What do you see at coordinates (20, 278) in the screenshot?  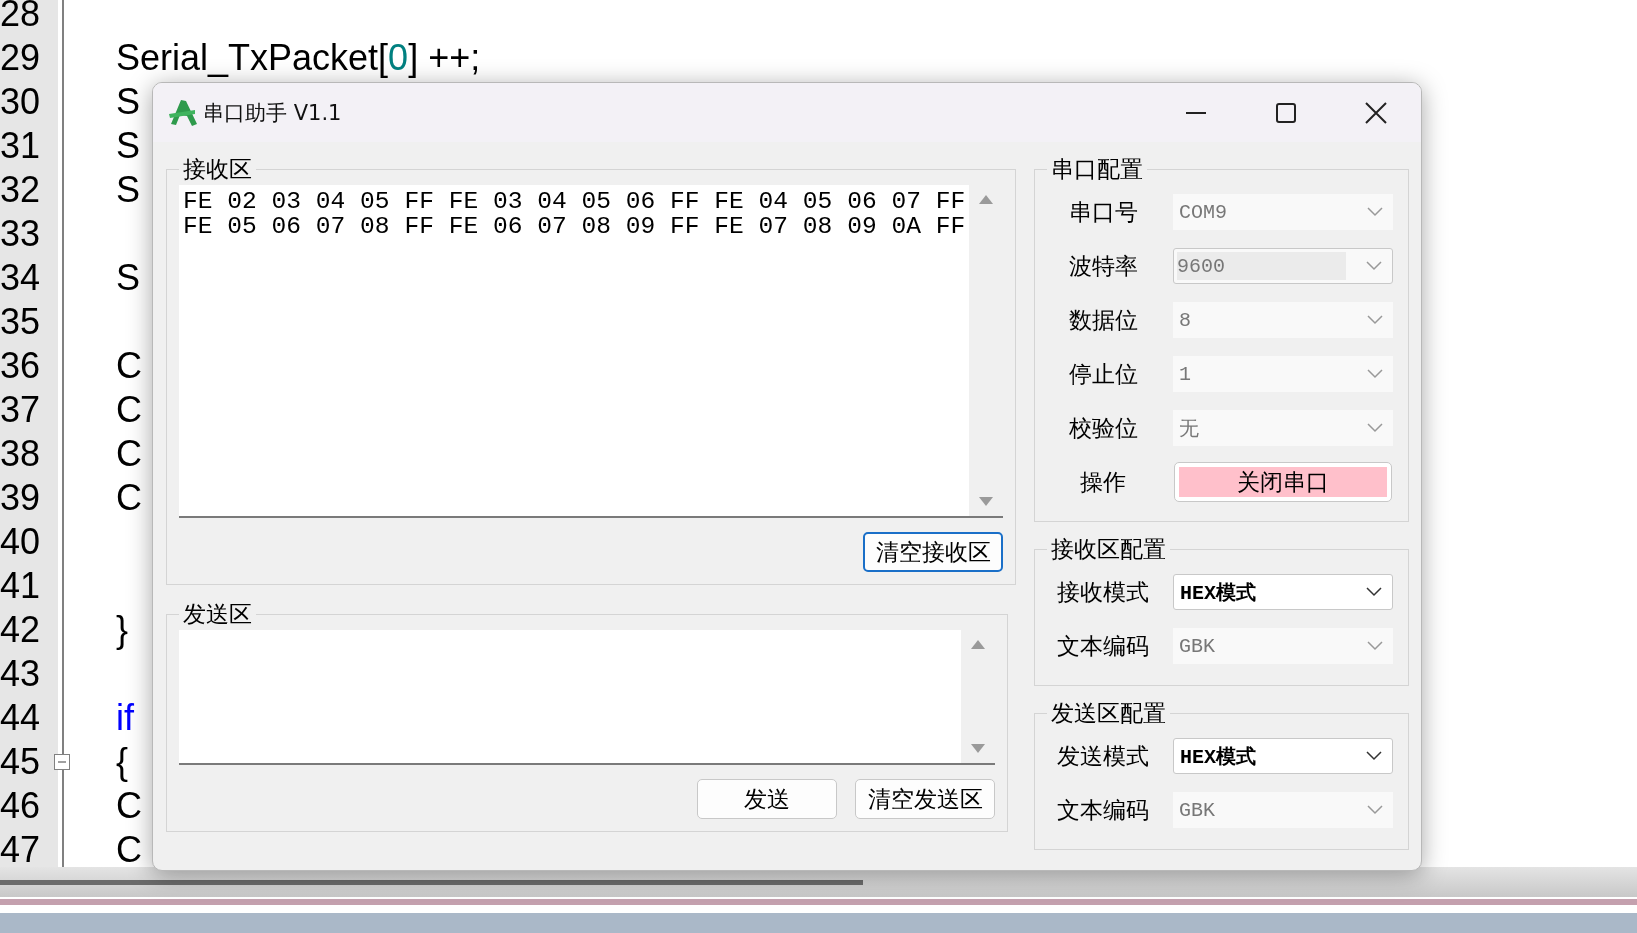 I see `line-number: 34` at bounding box center [20, 278].